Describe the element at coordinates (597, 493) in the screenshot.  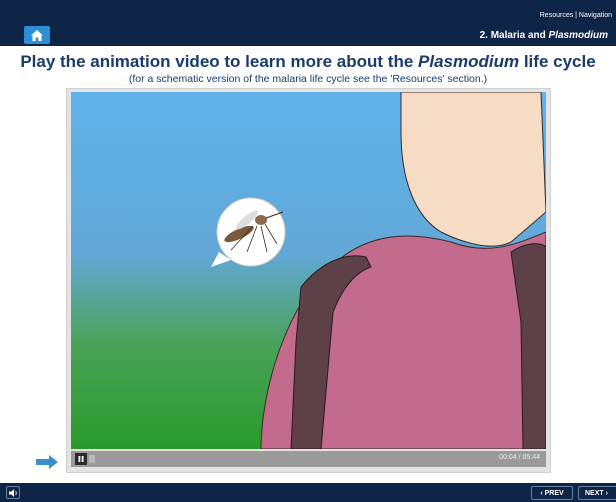
I see `next-button: NEXT ›` at that location.